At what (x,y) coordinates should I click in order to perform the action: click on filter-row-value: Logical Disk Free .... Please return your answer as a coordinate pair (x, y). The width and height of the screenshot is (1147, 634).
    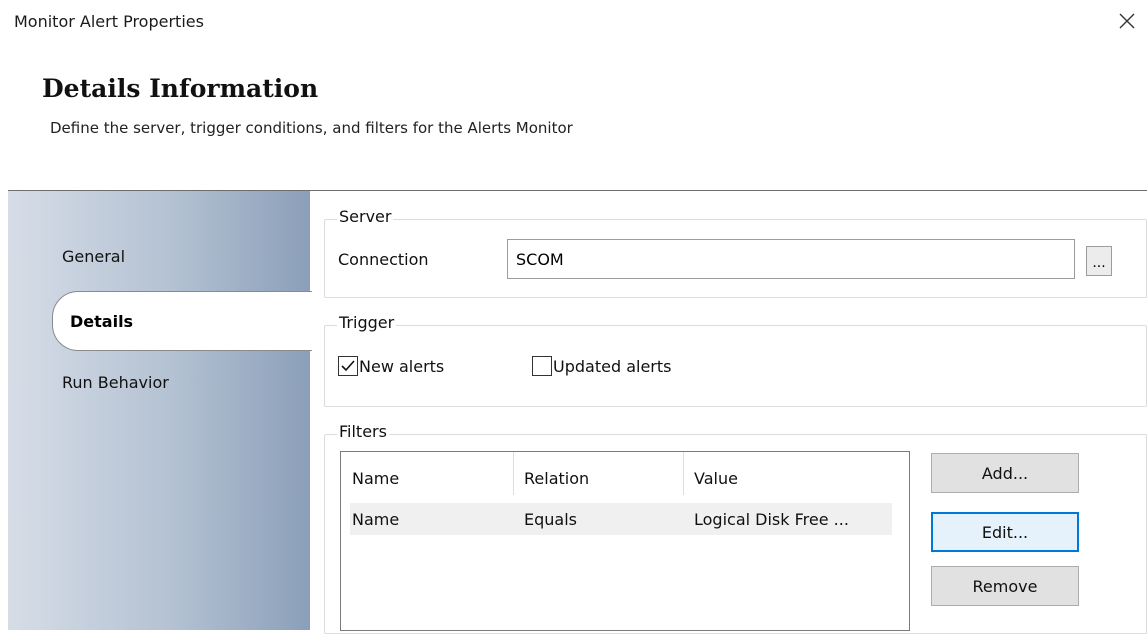
    Looking at the image, I should click on (771, 519).